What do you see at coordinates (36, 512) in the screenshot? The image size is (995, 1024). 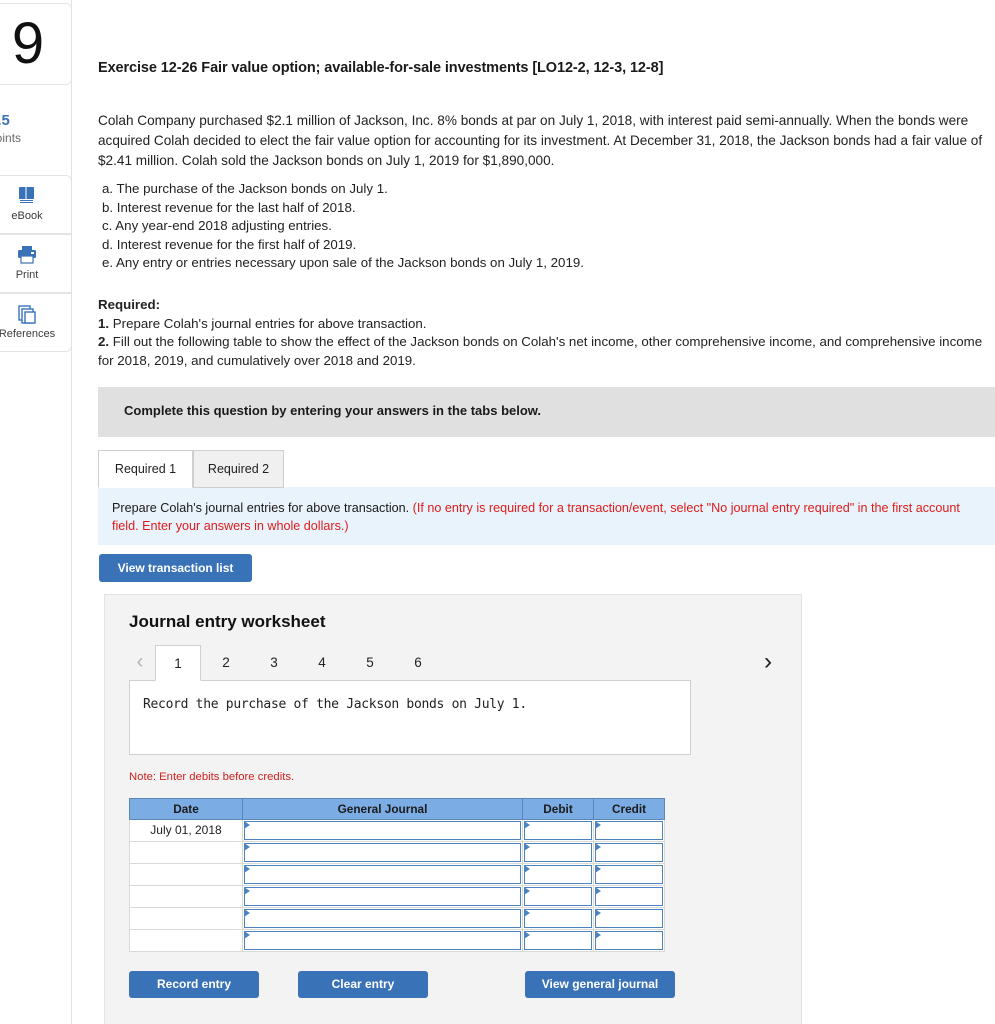 I see `question-sidebar: 9 2.5 points eBook Print` at bounding box center [36, 512].